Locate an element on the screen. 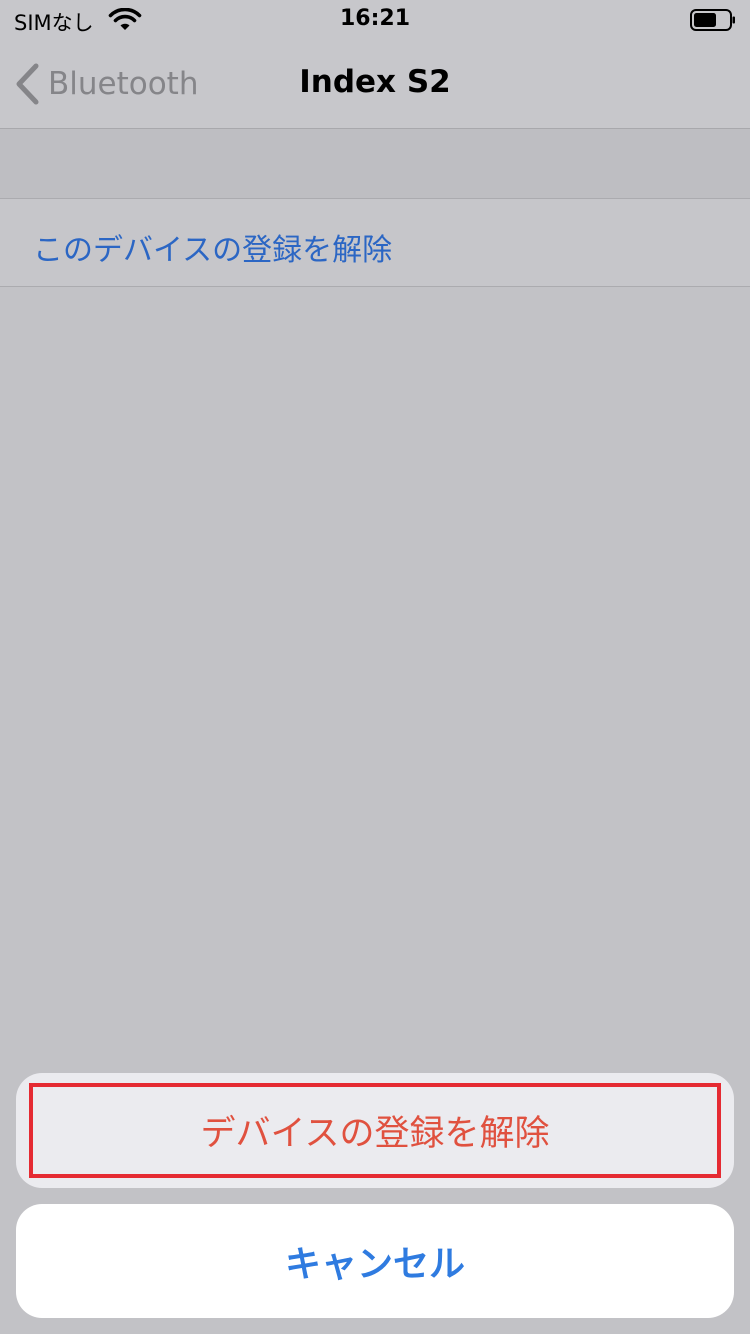  battery-icon is located at coordinates (712, 20).